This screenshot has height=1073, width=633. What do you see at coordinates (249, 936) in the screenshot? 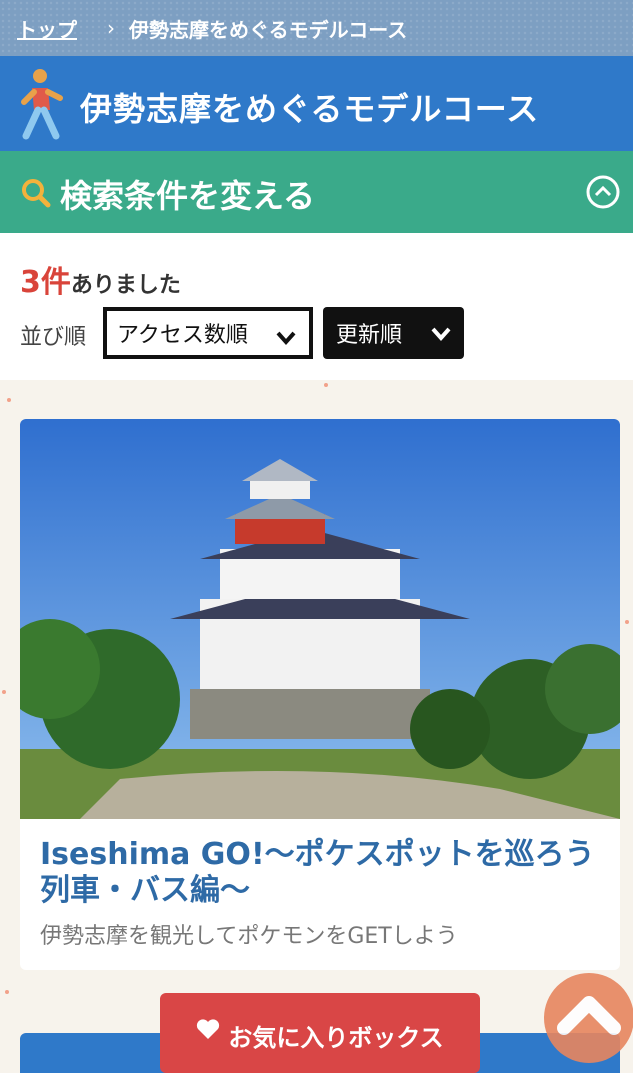
I see `course-subtitle: 伊勢志摩を観光してポケモンをGETしよう` at bounding box center [249, 936].